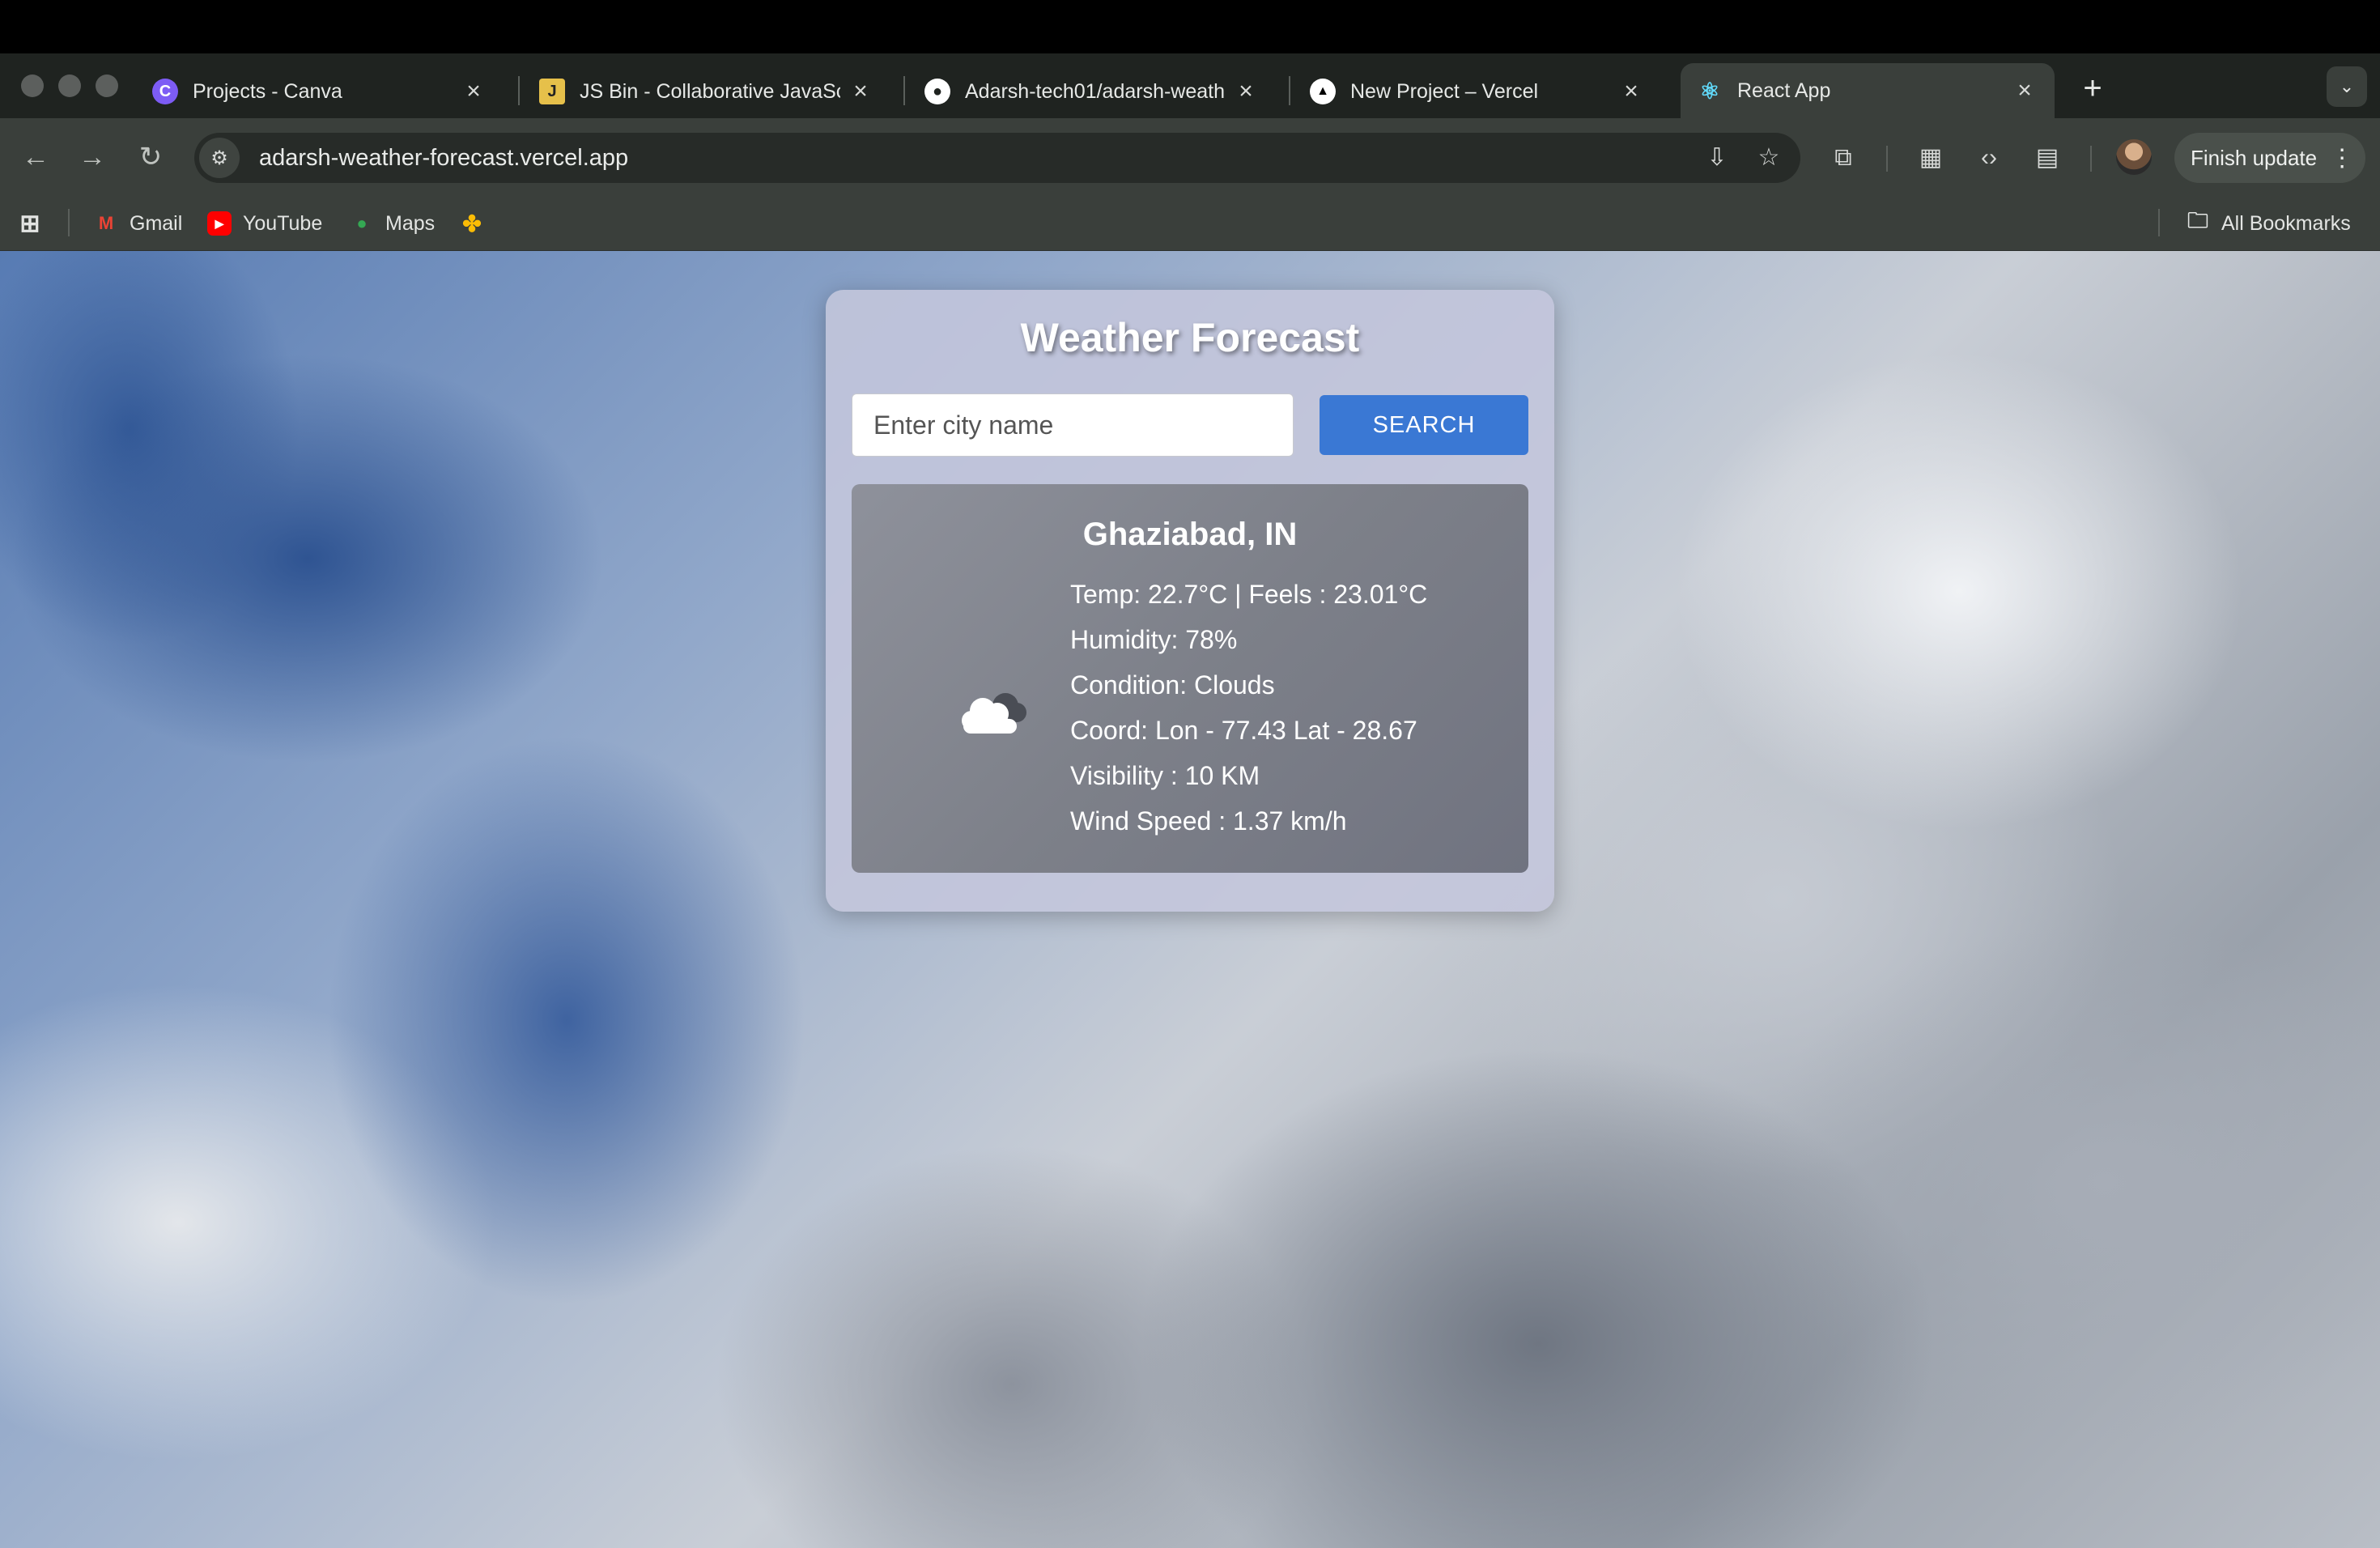 The width and height of the screenshot is (2380, 1548). I want to click on new-tab-button: +, so click(2092, 88).